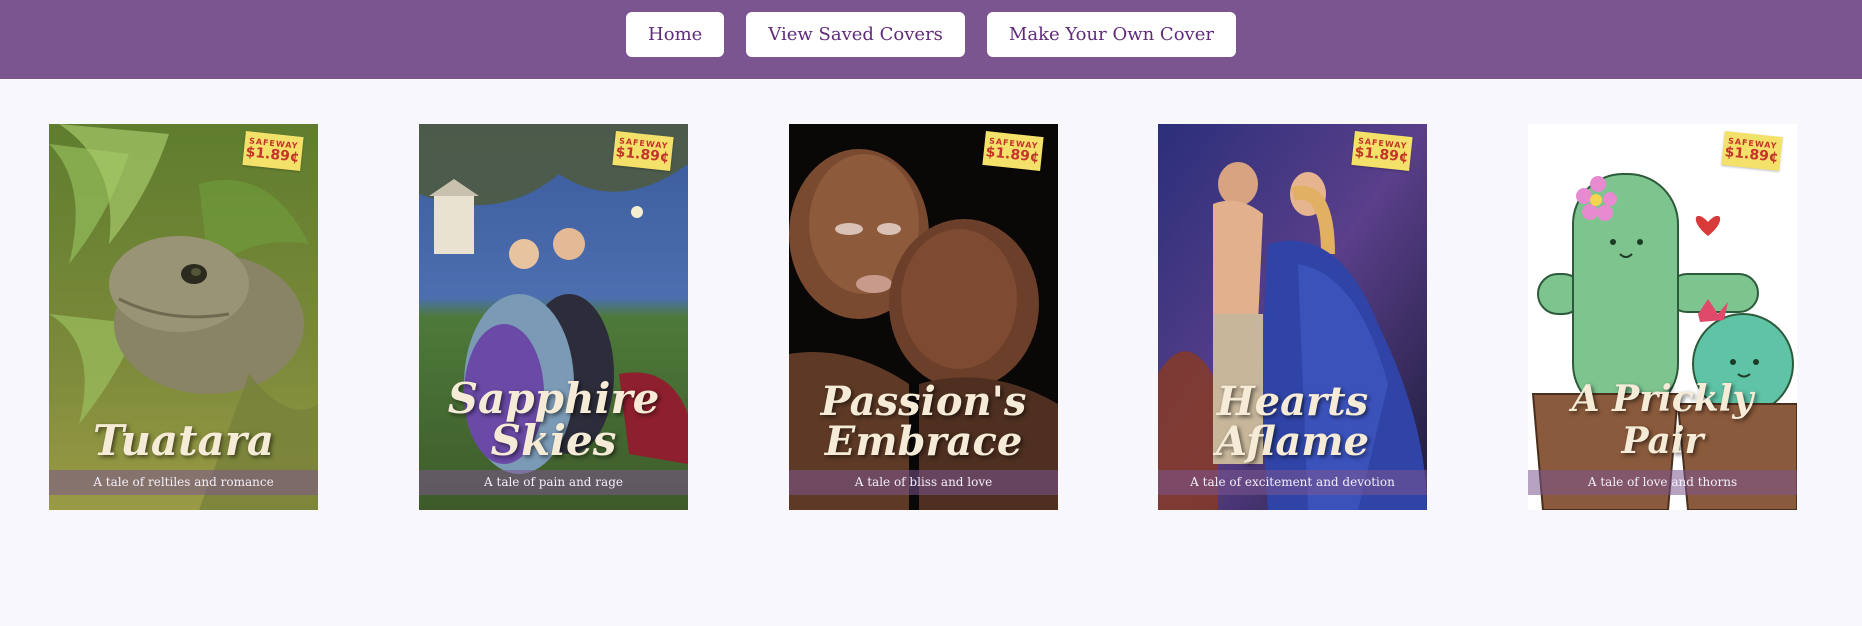  I want to click on cover-title: Hearts Aflame, so click(1292, 421).